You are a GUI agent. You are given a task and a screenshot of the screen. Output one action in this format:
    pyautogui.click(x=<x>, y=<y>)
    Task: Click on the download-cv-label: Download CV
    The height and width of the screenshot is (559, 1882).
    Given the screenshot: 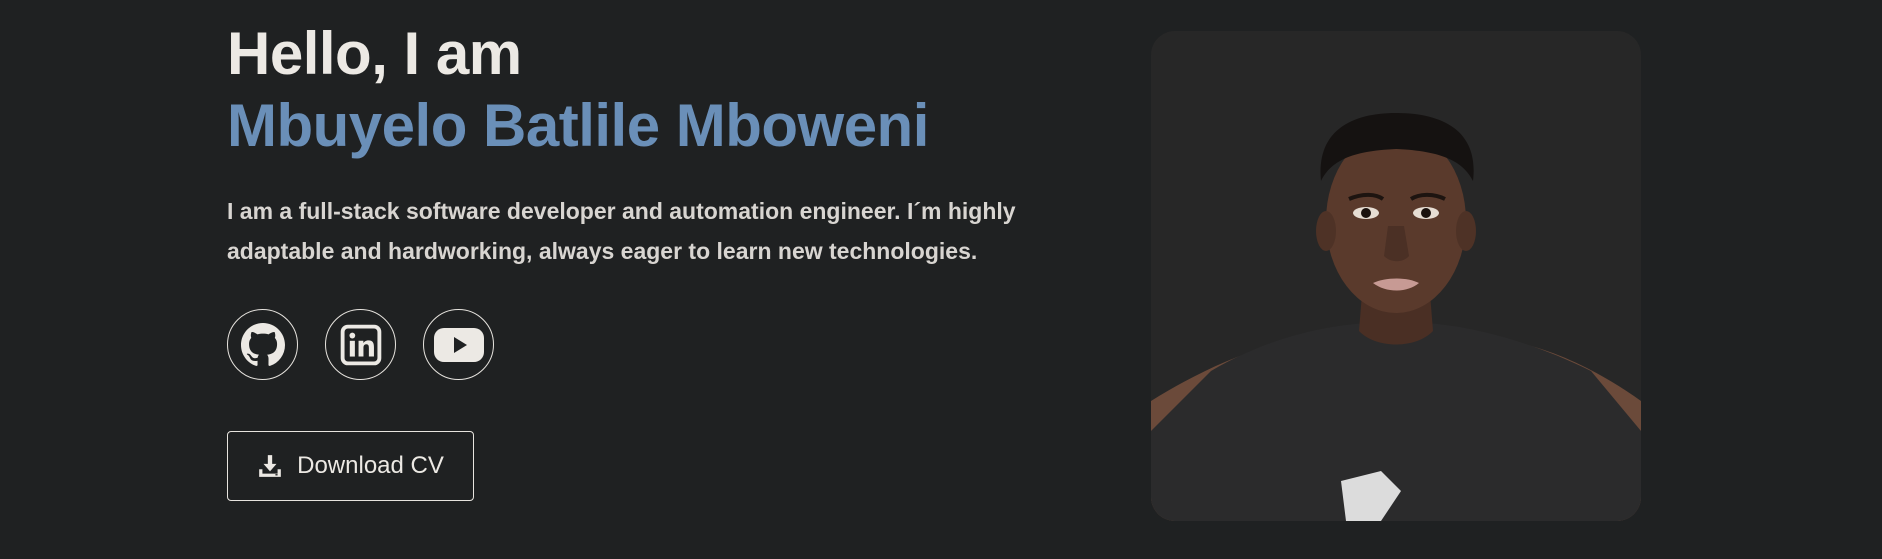 What is the action you would take?
    pyautogui.click(x=370, y=465)
    